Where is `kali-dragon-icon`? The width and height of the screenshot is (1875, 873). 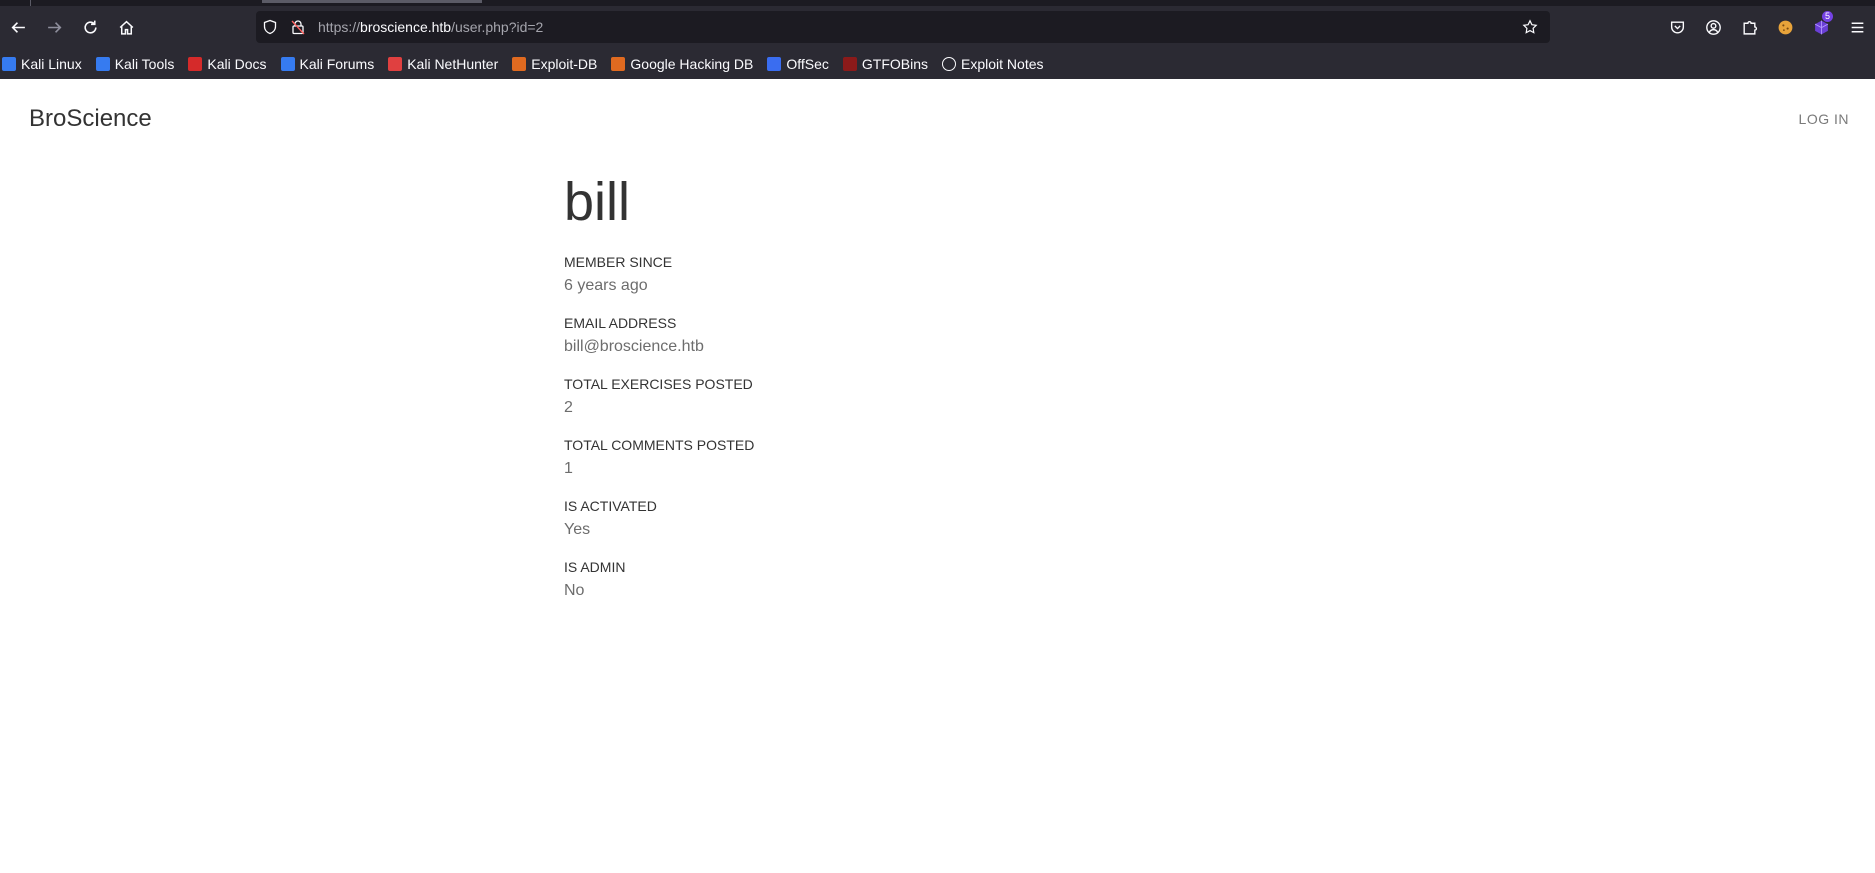
kali-dragon-icon is located at coordinates (9, 63).